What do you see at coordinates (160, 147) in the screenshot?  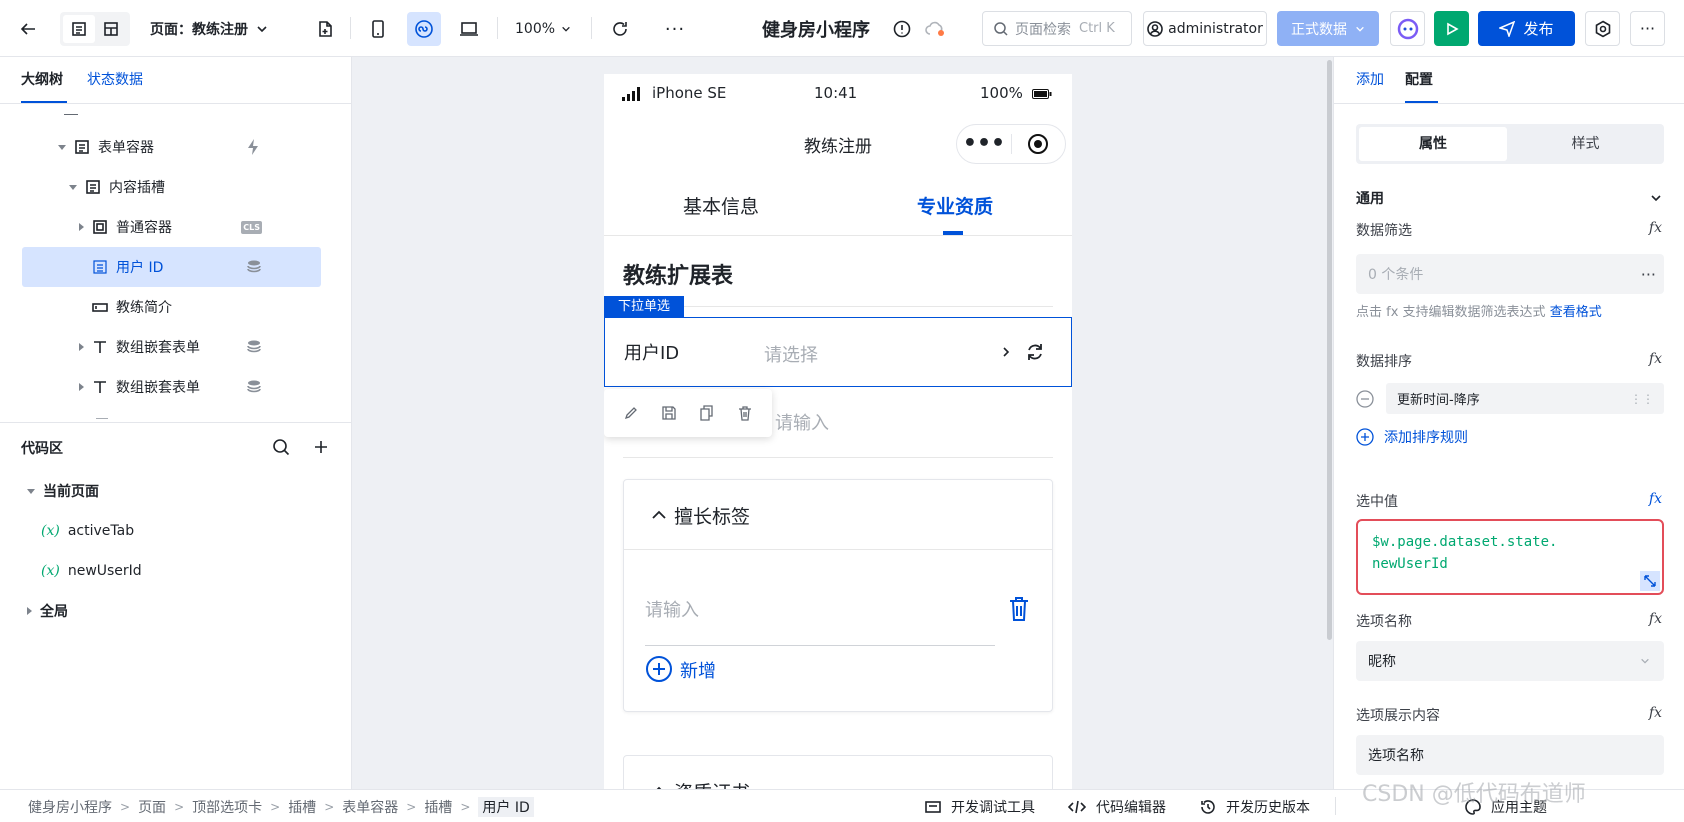 I see `tree-node-form-container: 表单容器` at bounding box center [160, 147].